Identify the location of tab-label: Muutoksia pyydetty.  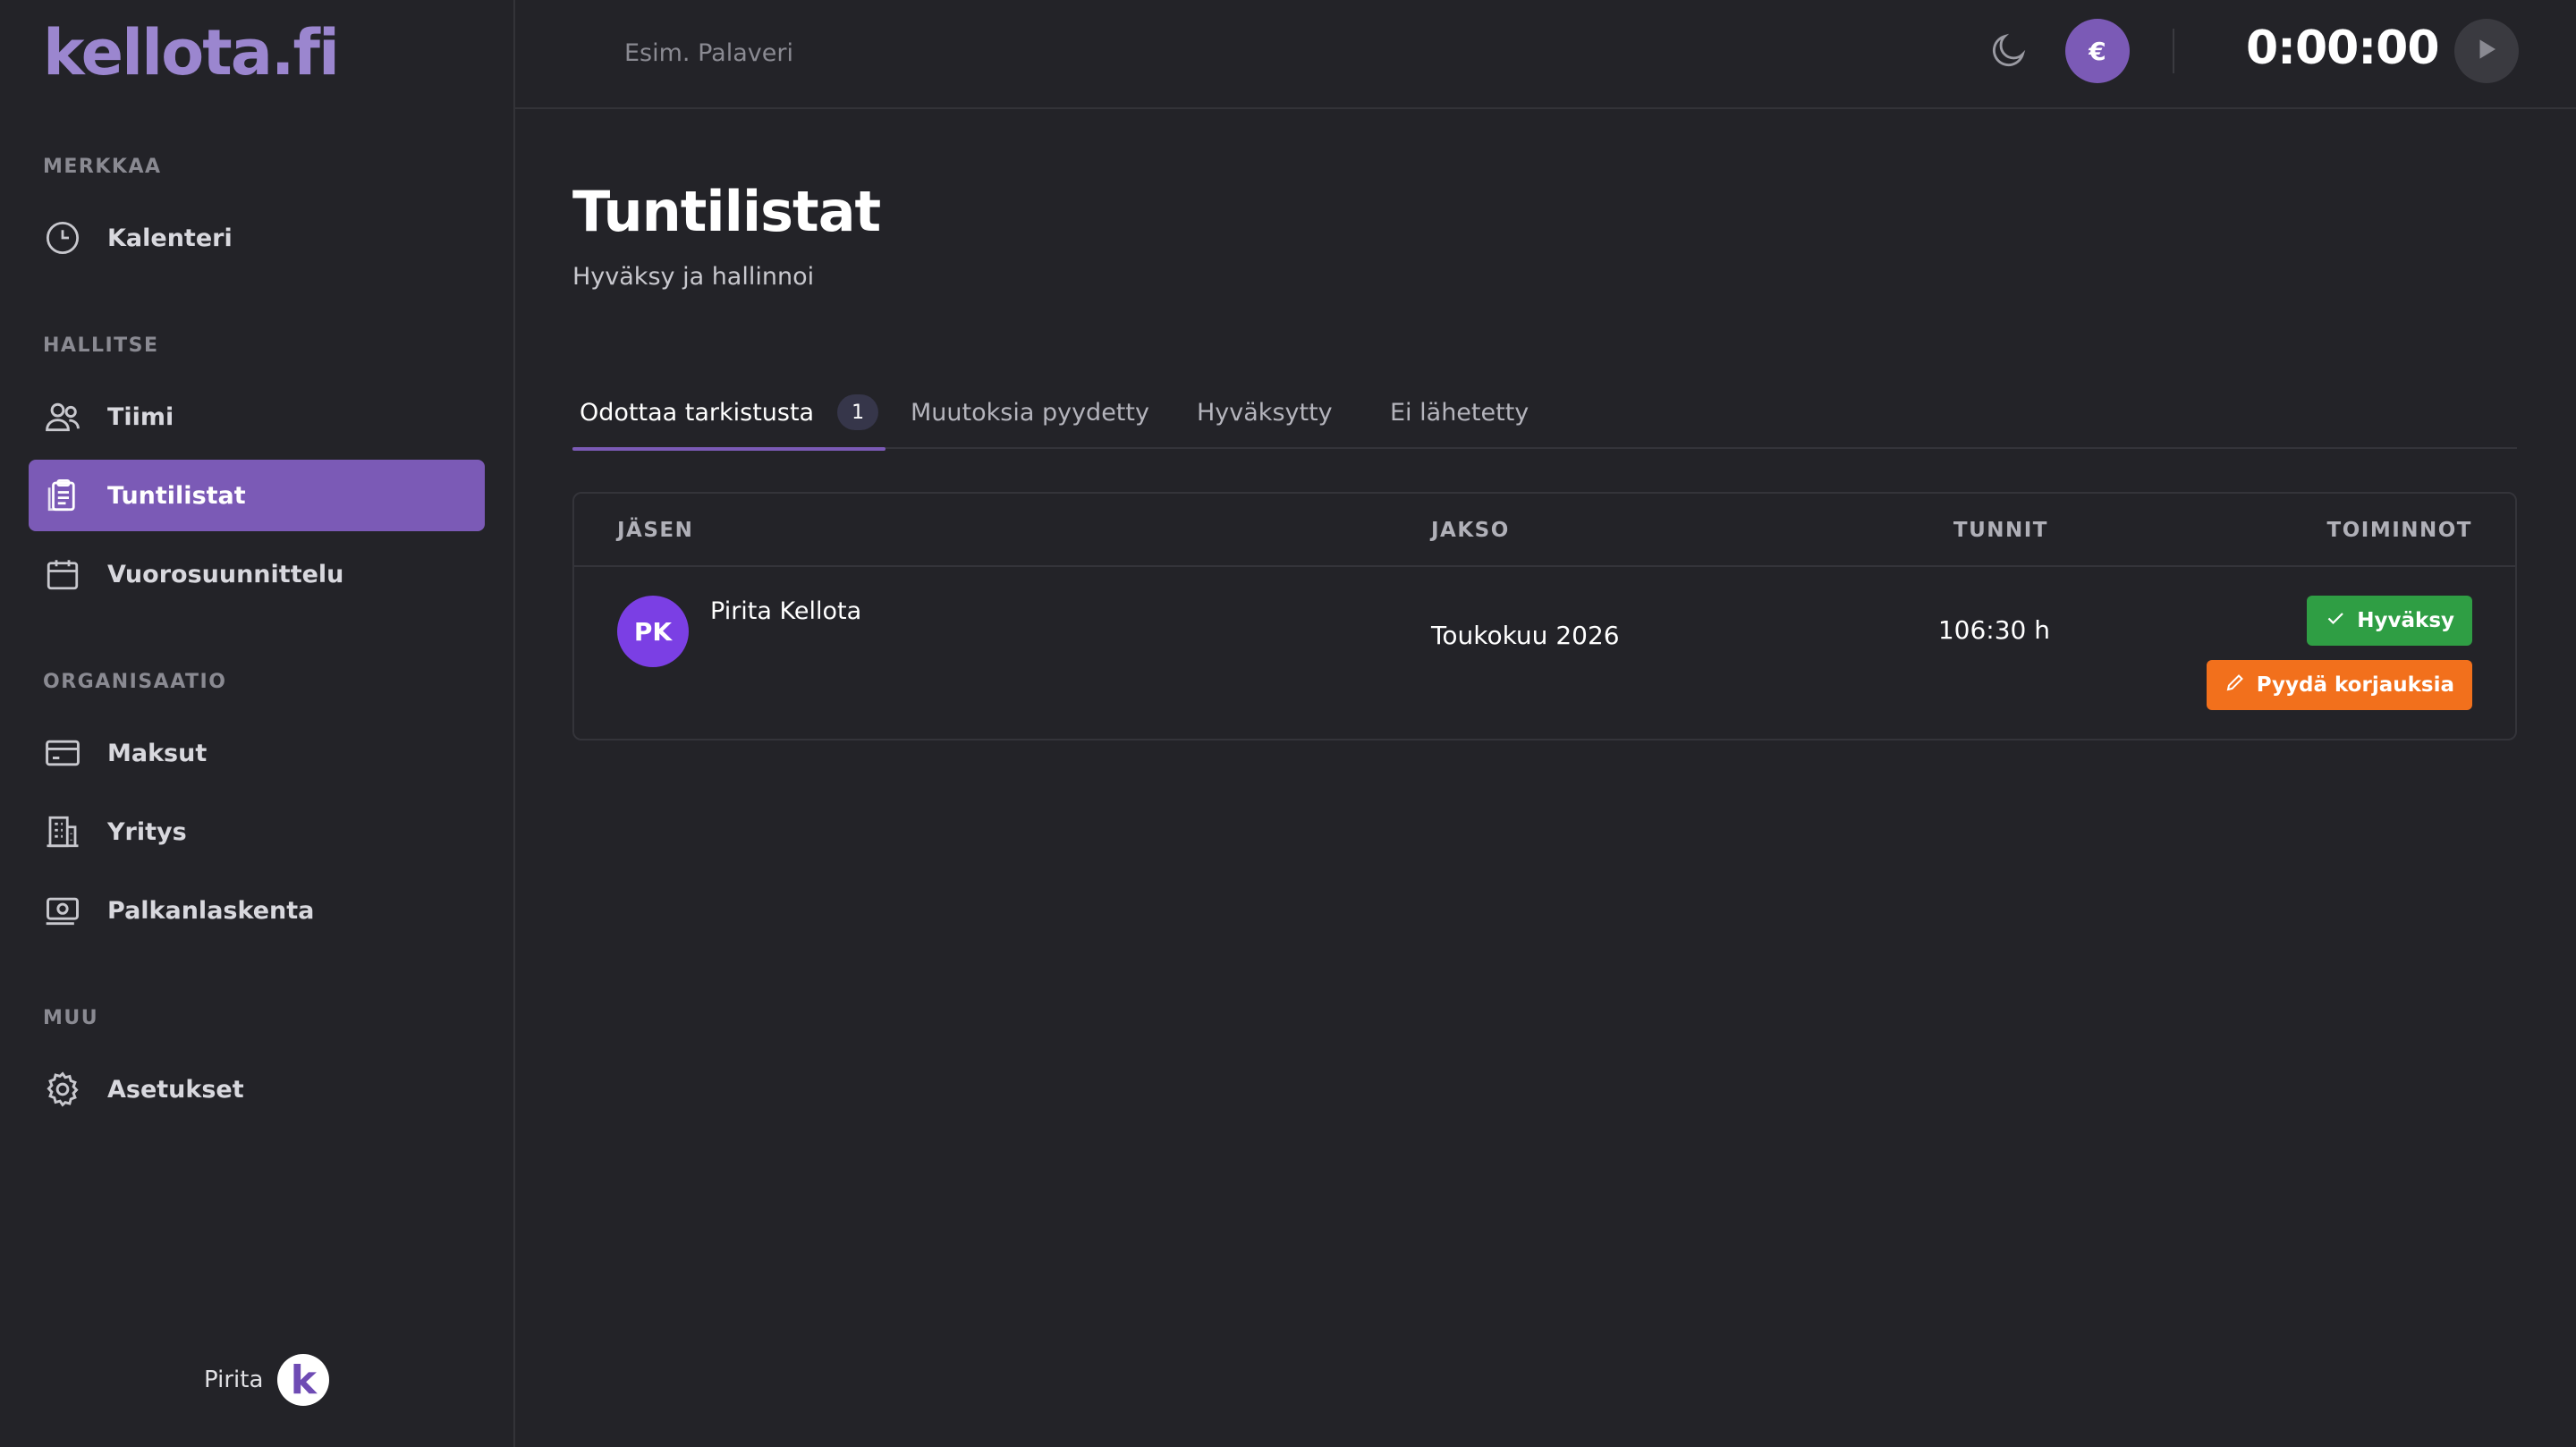
(1030, 412).